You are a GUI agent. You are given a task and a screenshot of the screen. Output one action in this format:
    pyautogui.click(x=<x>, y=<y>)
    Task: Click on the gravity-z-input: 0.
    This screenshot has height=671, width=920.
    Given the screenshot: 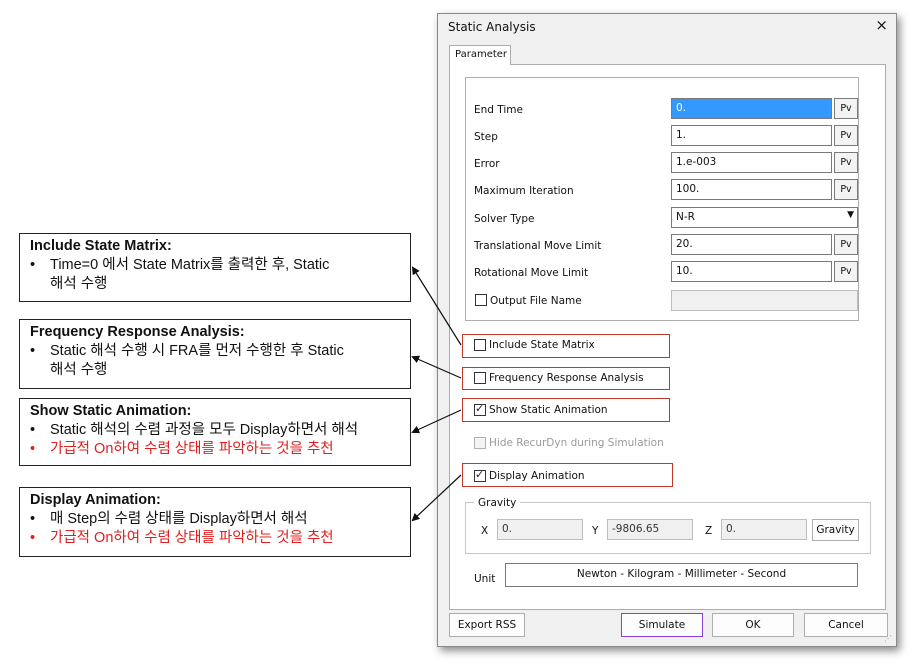 What is the action you would take?
    pyautogui.click(x=764, y=529)
    